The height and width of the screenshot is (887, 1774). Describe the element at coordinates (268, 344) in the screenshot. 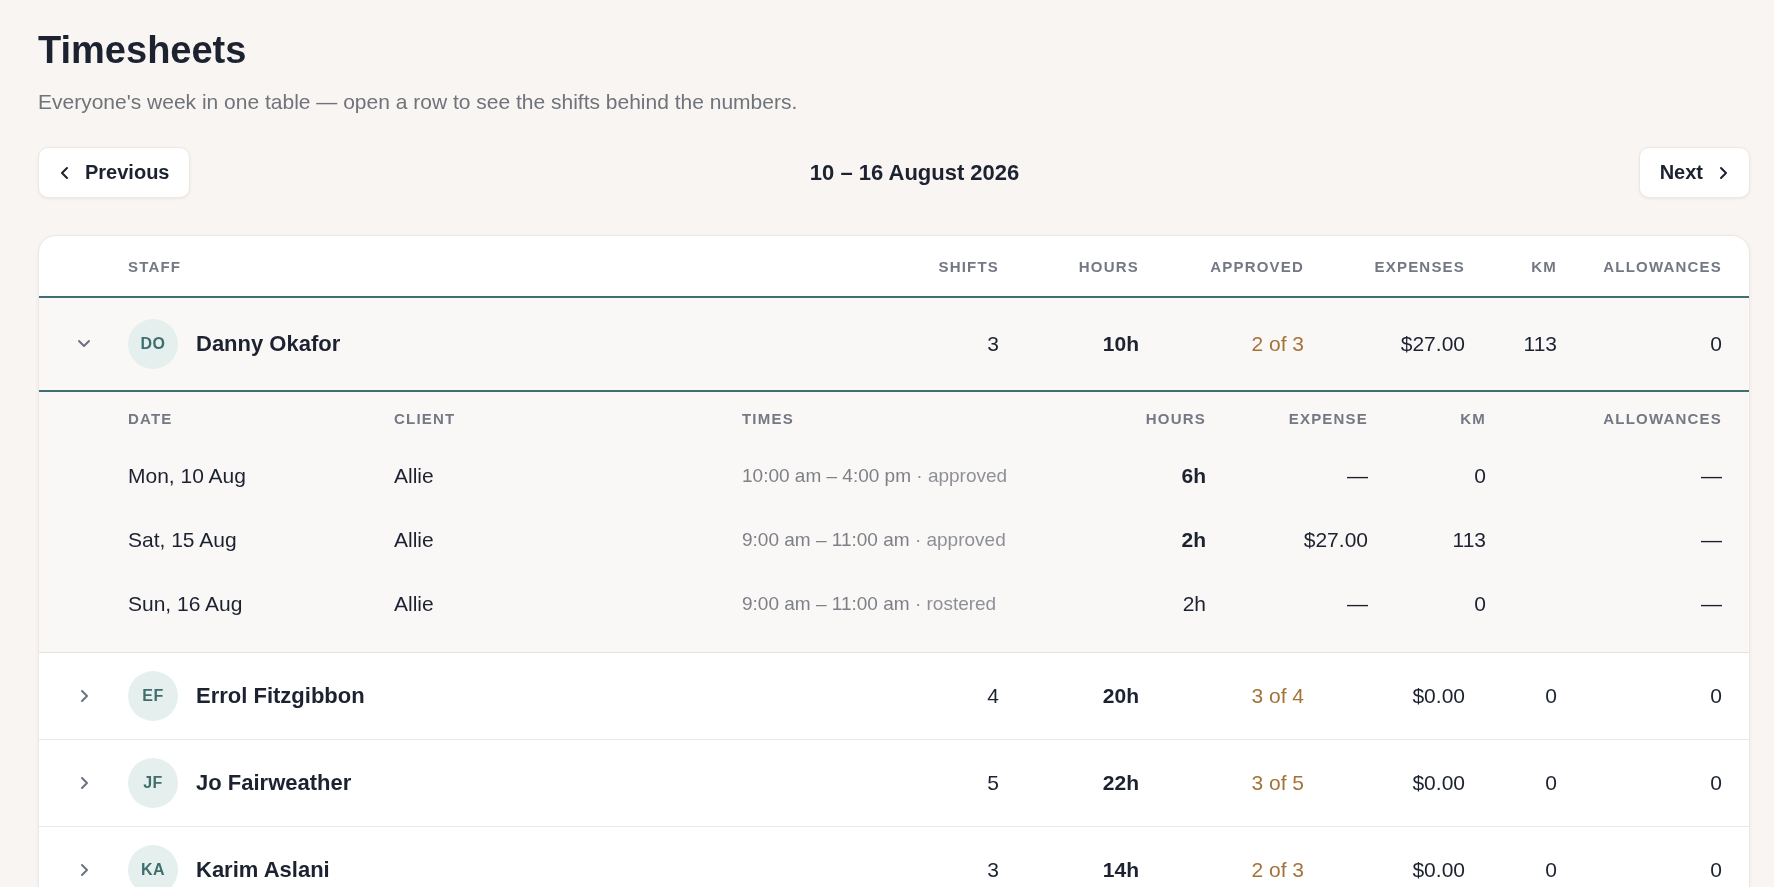

I see `staff-name: Danny Okafor` at that location.